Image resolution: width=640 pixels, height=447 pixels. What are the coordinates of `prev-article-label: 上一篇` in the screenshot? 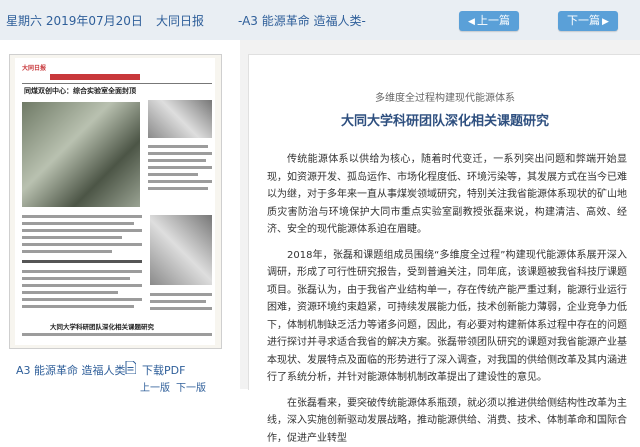 It's located at (493, 20).